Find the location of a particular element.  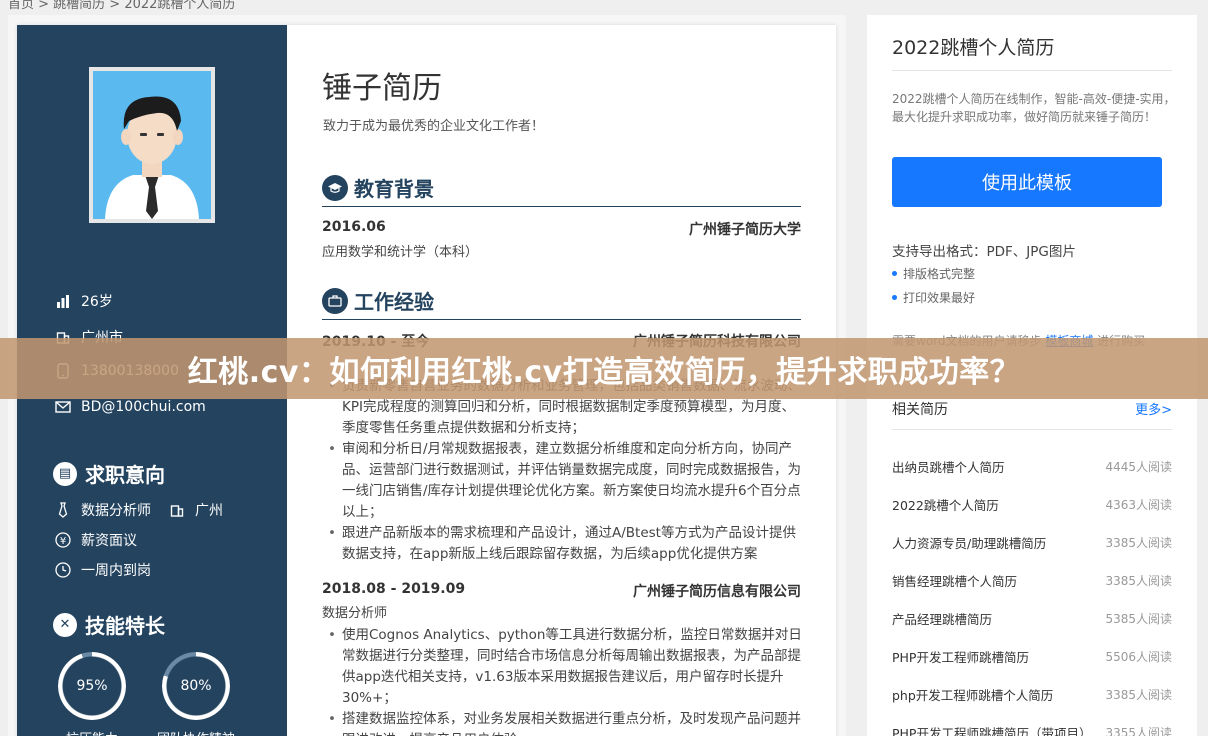

email-text: BD@100chui.com is located at coordinates (143, 407).